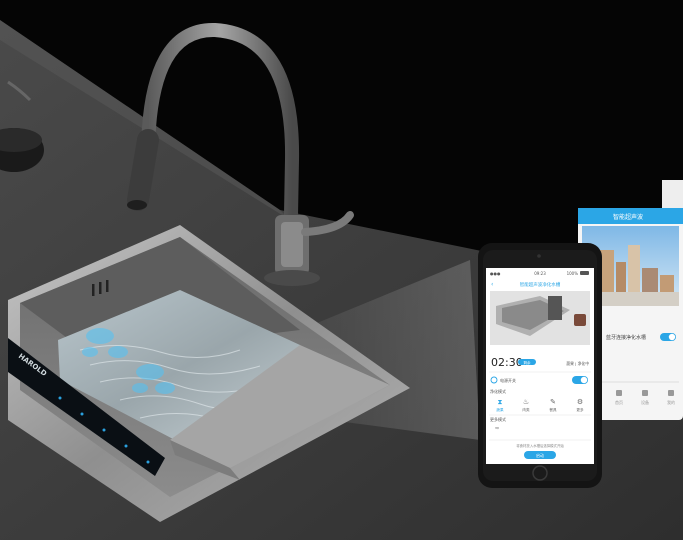  Describe the element at coordinates (498, 419) in the screenshot. I see `phone-section-more: 更多模式` at that location.